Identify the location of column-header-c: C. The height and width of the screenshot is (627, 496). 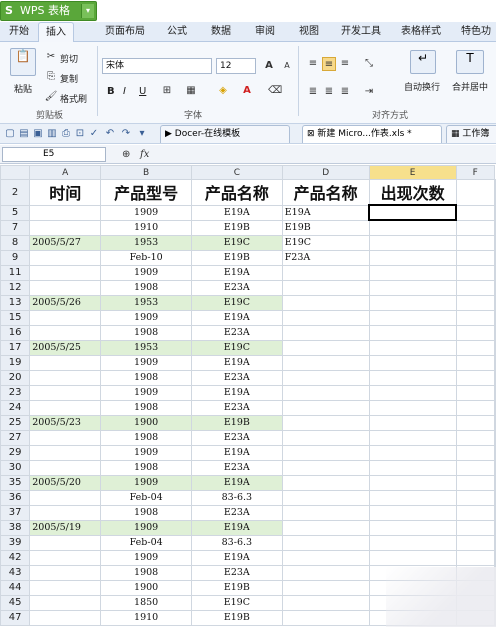
(237, 172).